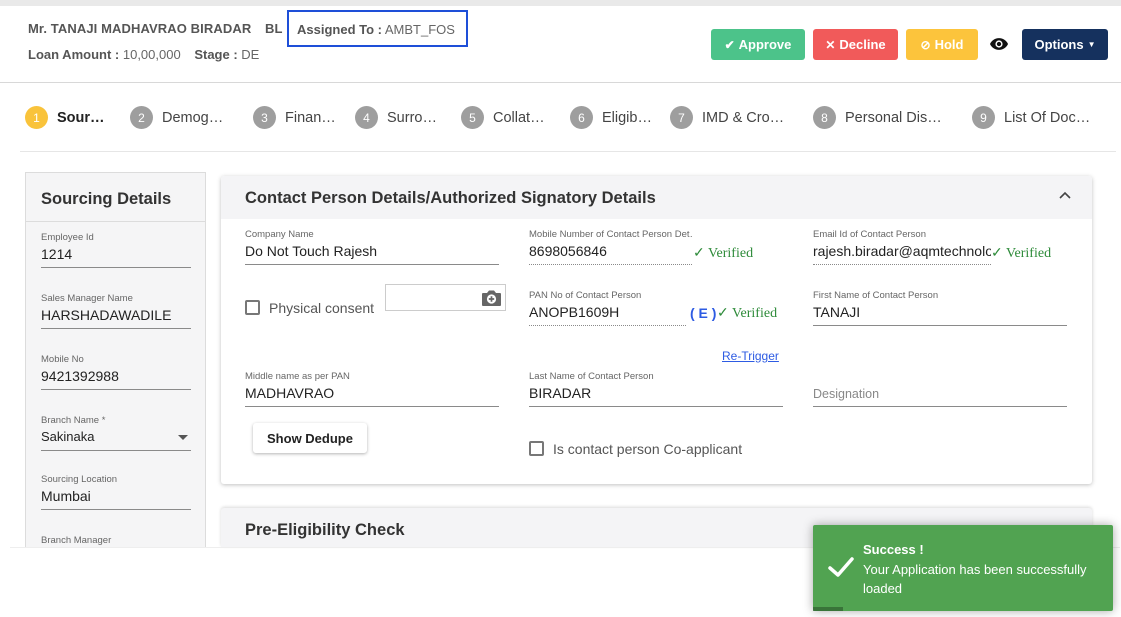 This screenshot has width=1121, height=617. What do you see at coordinates (74, 54) in the screenshot?
I see `loan-amount-label: Loan Amount :` at bounding box center [74, 54].